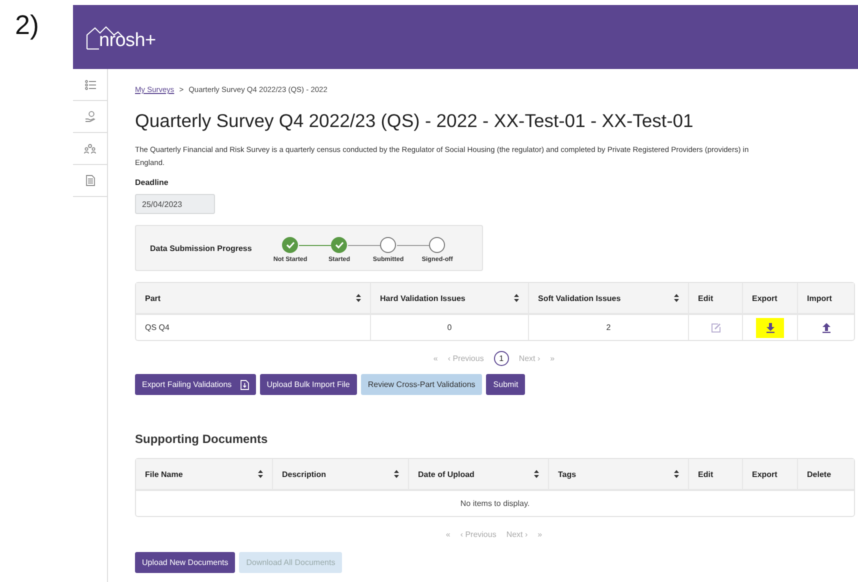 Image resolution: width=858 pixels, height=582 pixels. I want to click on column-header: Date of Upload, so click(479, 475).